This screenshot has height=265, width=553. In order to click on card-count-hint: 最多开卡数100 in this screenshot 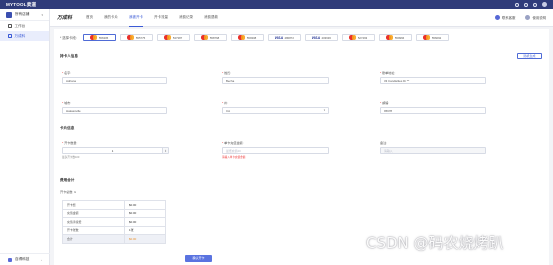, I will do `click(71, 157)`.